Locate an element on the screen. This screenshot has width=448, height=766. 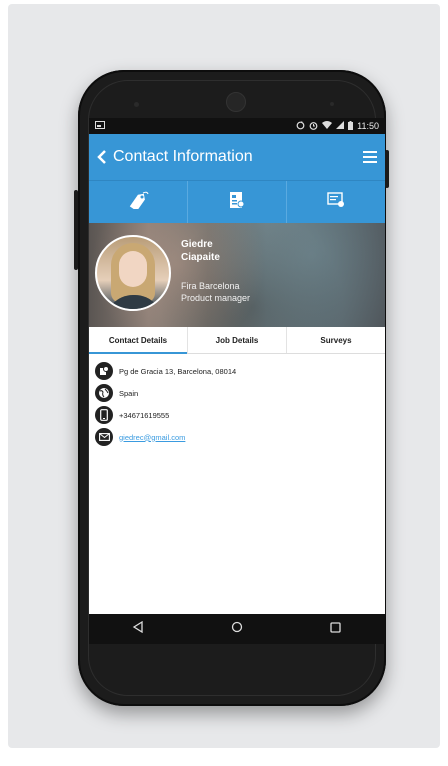
details-tabs: Contact Details Job Details Surveys is located at coordinates (237, 340).